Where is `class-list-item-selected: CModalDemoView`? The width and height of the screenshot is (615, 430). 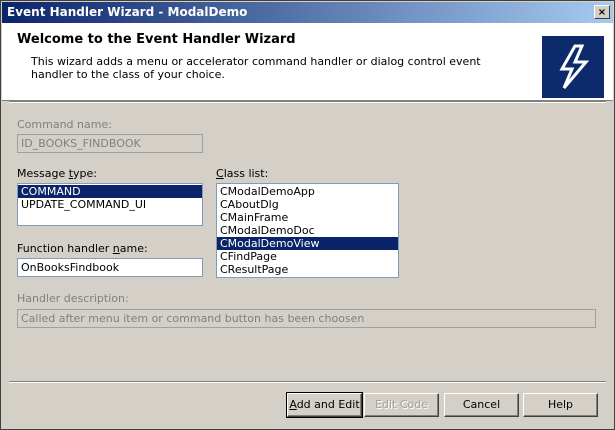 class-list-item-selected: CModalDemoView is located at coordinates (307, 243).